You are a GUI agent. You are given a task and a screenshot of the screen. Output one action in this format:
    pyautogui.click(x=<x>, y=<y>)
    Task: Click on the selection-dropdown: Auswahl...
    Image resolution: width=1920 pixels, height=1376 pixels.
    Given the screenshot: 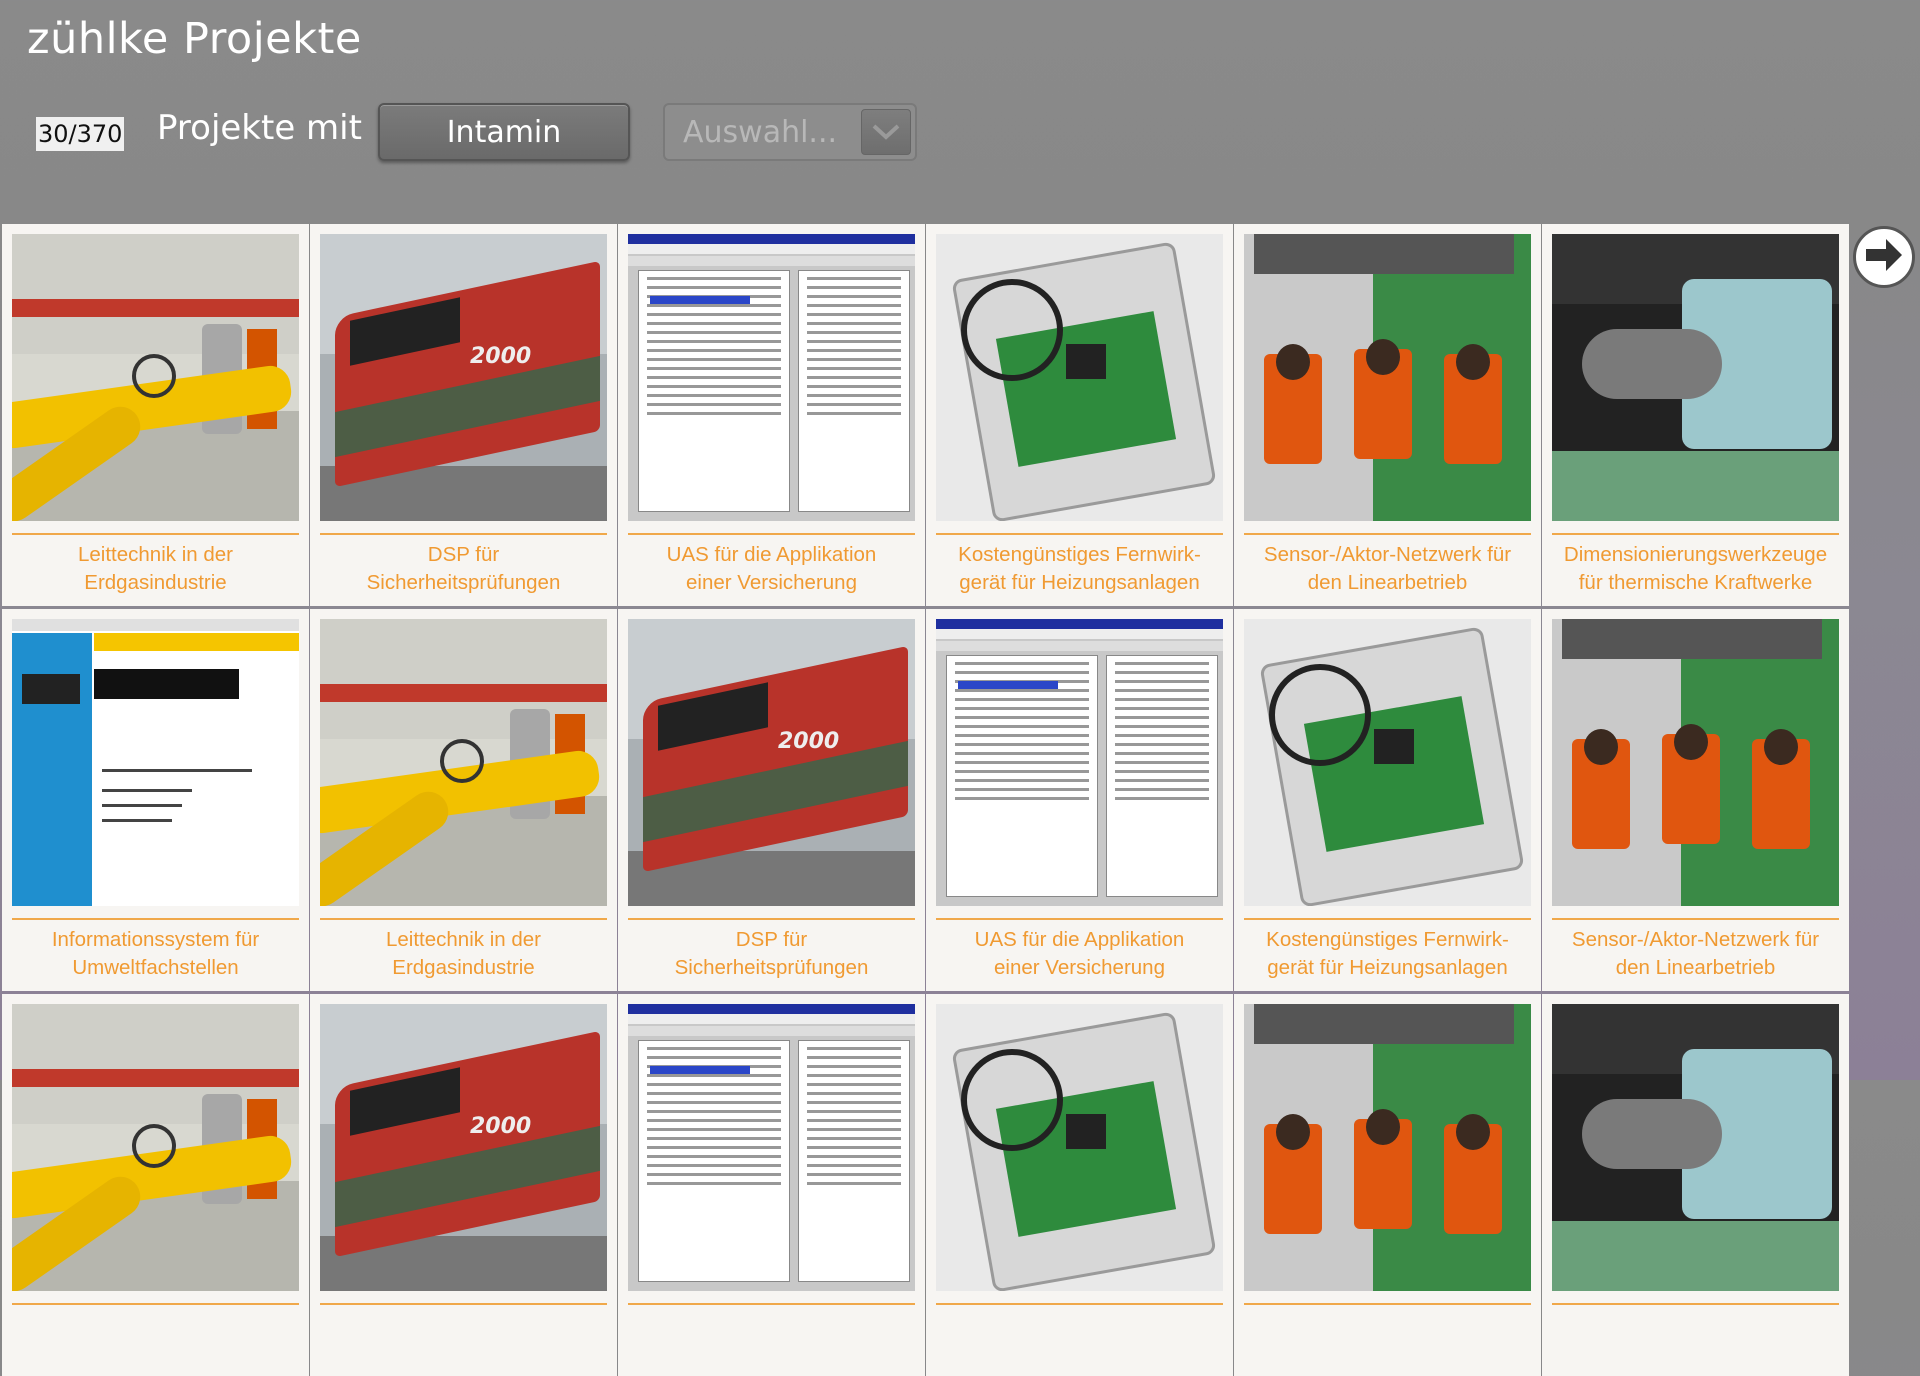 What is the action you would take?
    pyautogui.click(x=790, y=132)
    